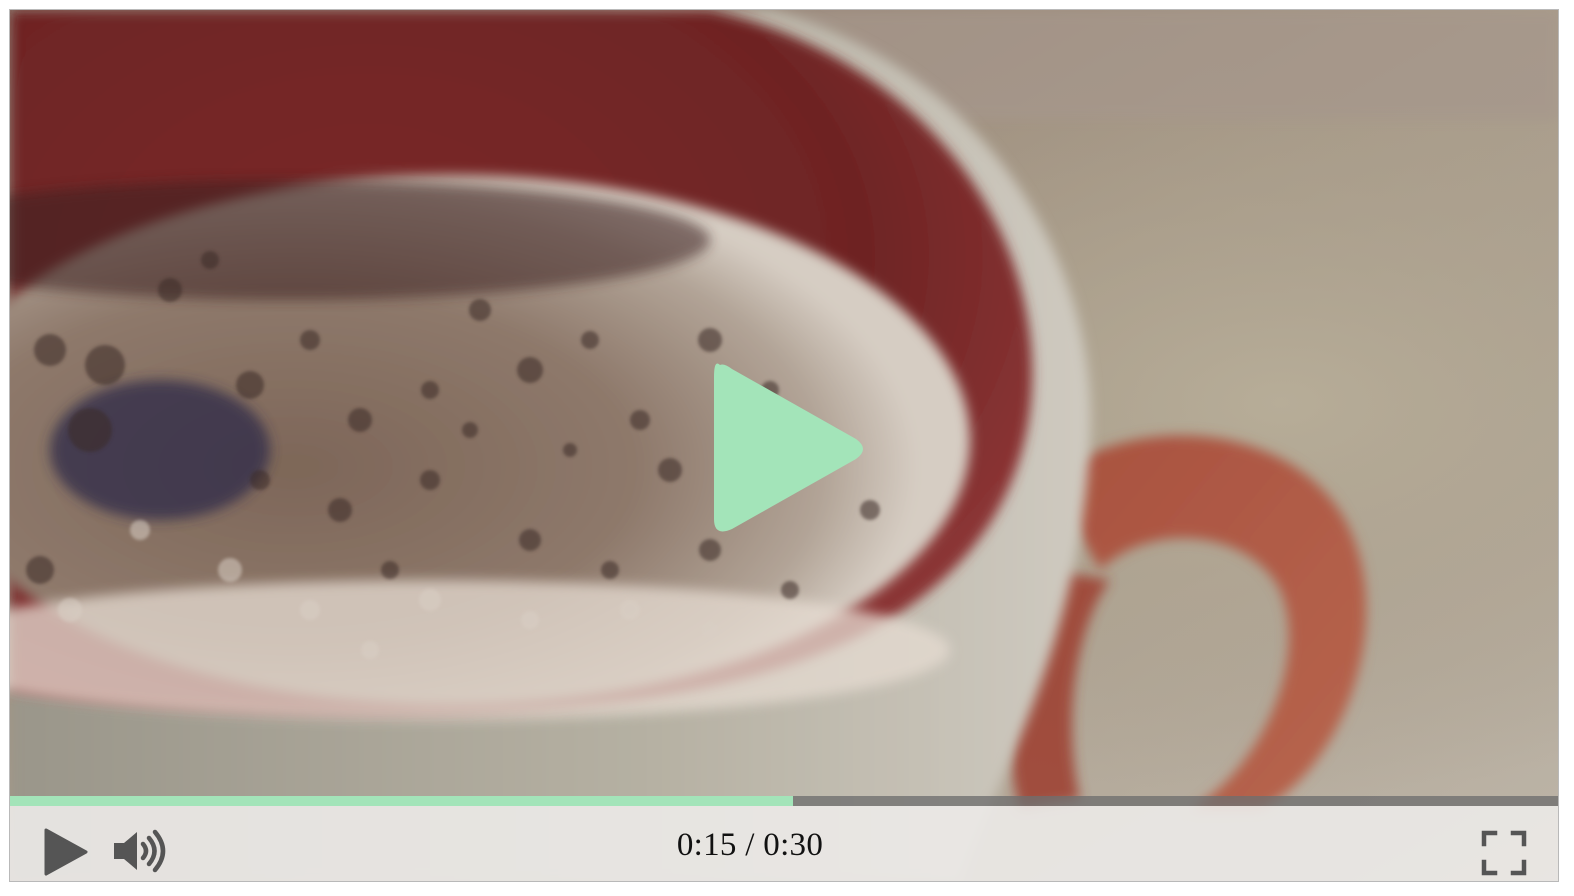 The height and width of the screenshot is (896, 1574). I want to click on duration: 0:30, so click(793, 845).